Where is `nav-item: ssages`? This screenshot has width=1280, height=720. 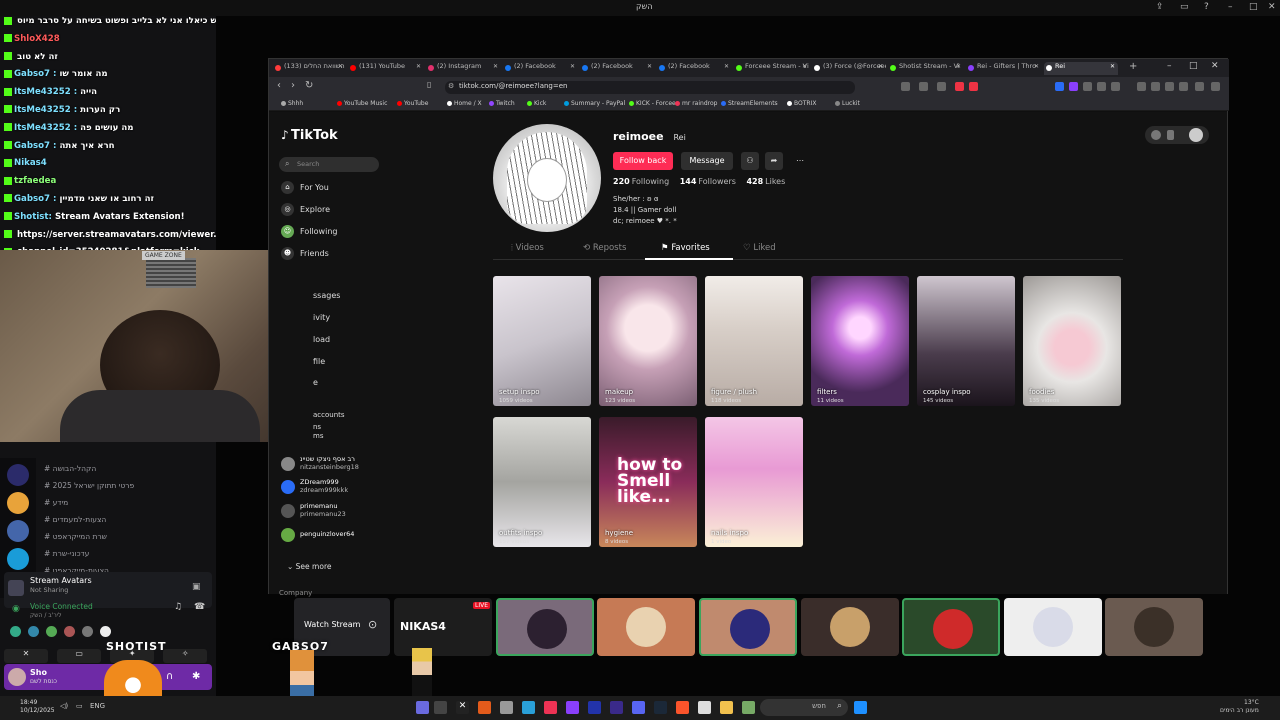
nav-item: ssages is located at coordinates (326, 299).